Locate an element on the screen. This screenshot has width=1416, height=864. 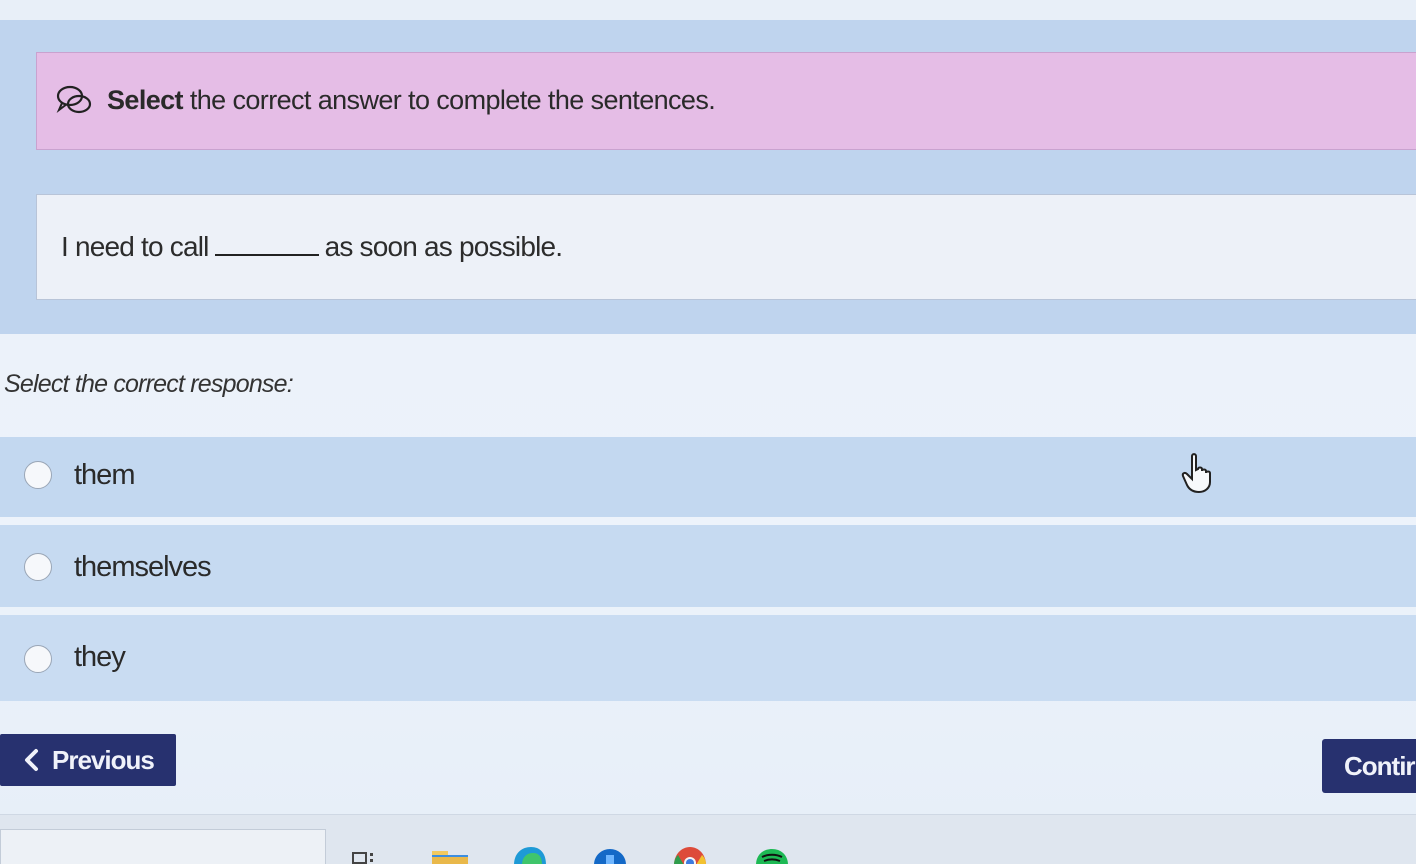
continue-button: Contir is located at coordinates (1369, 766).